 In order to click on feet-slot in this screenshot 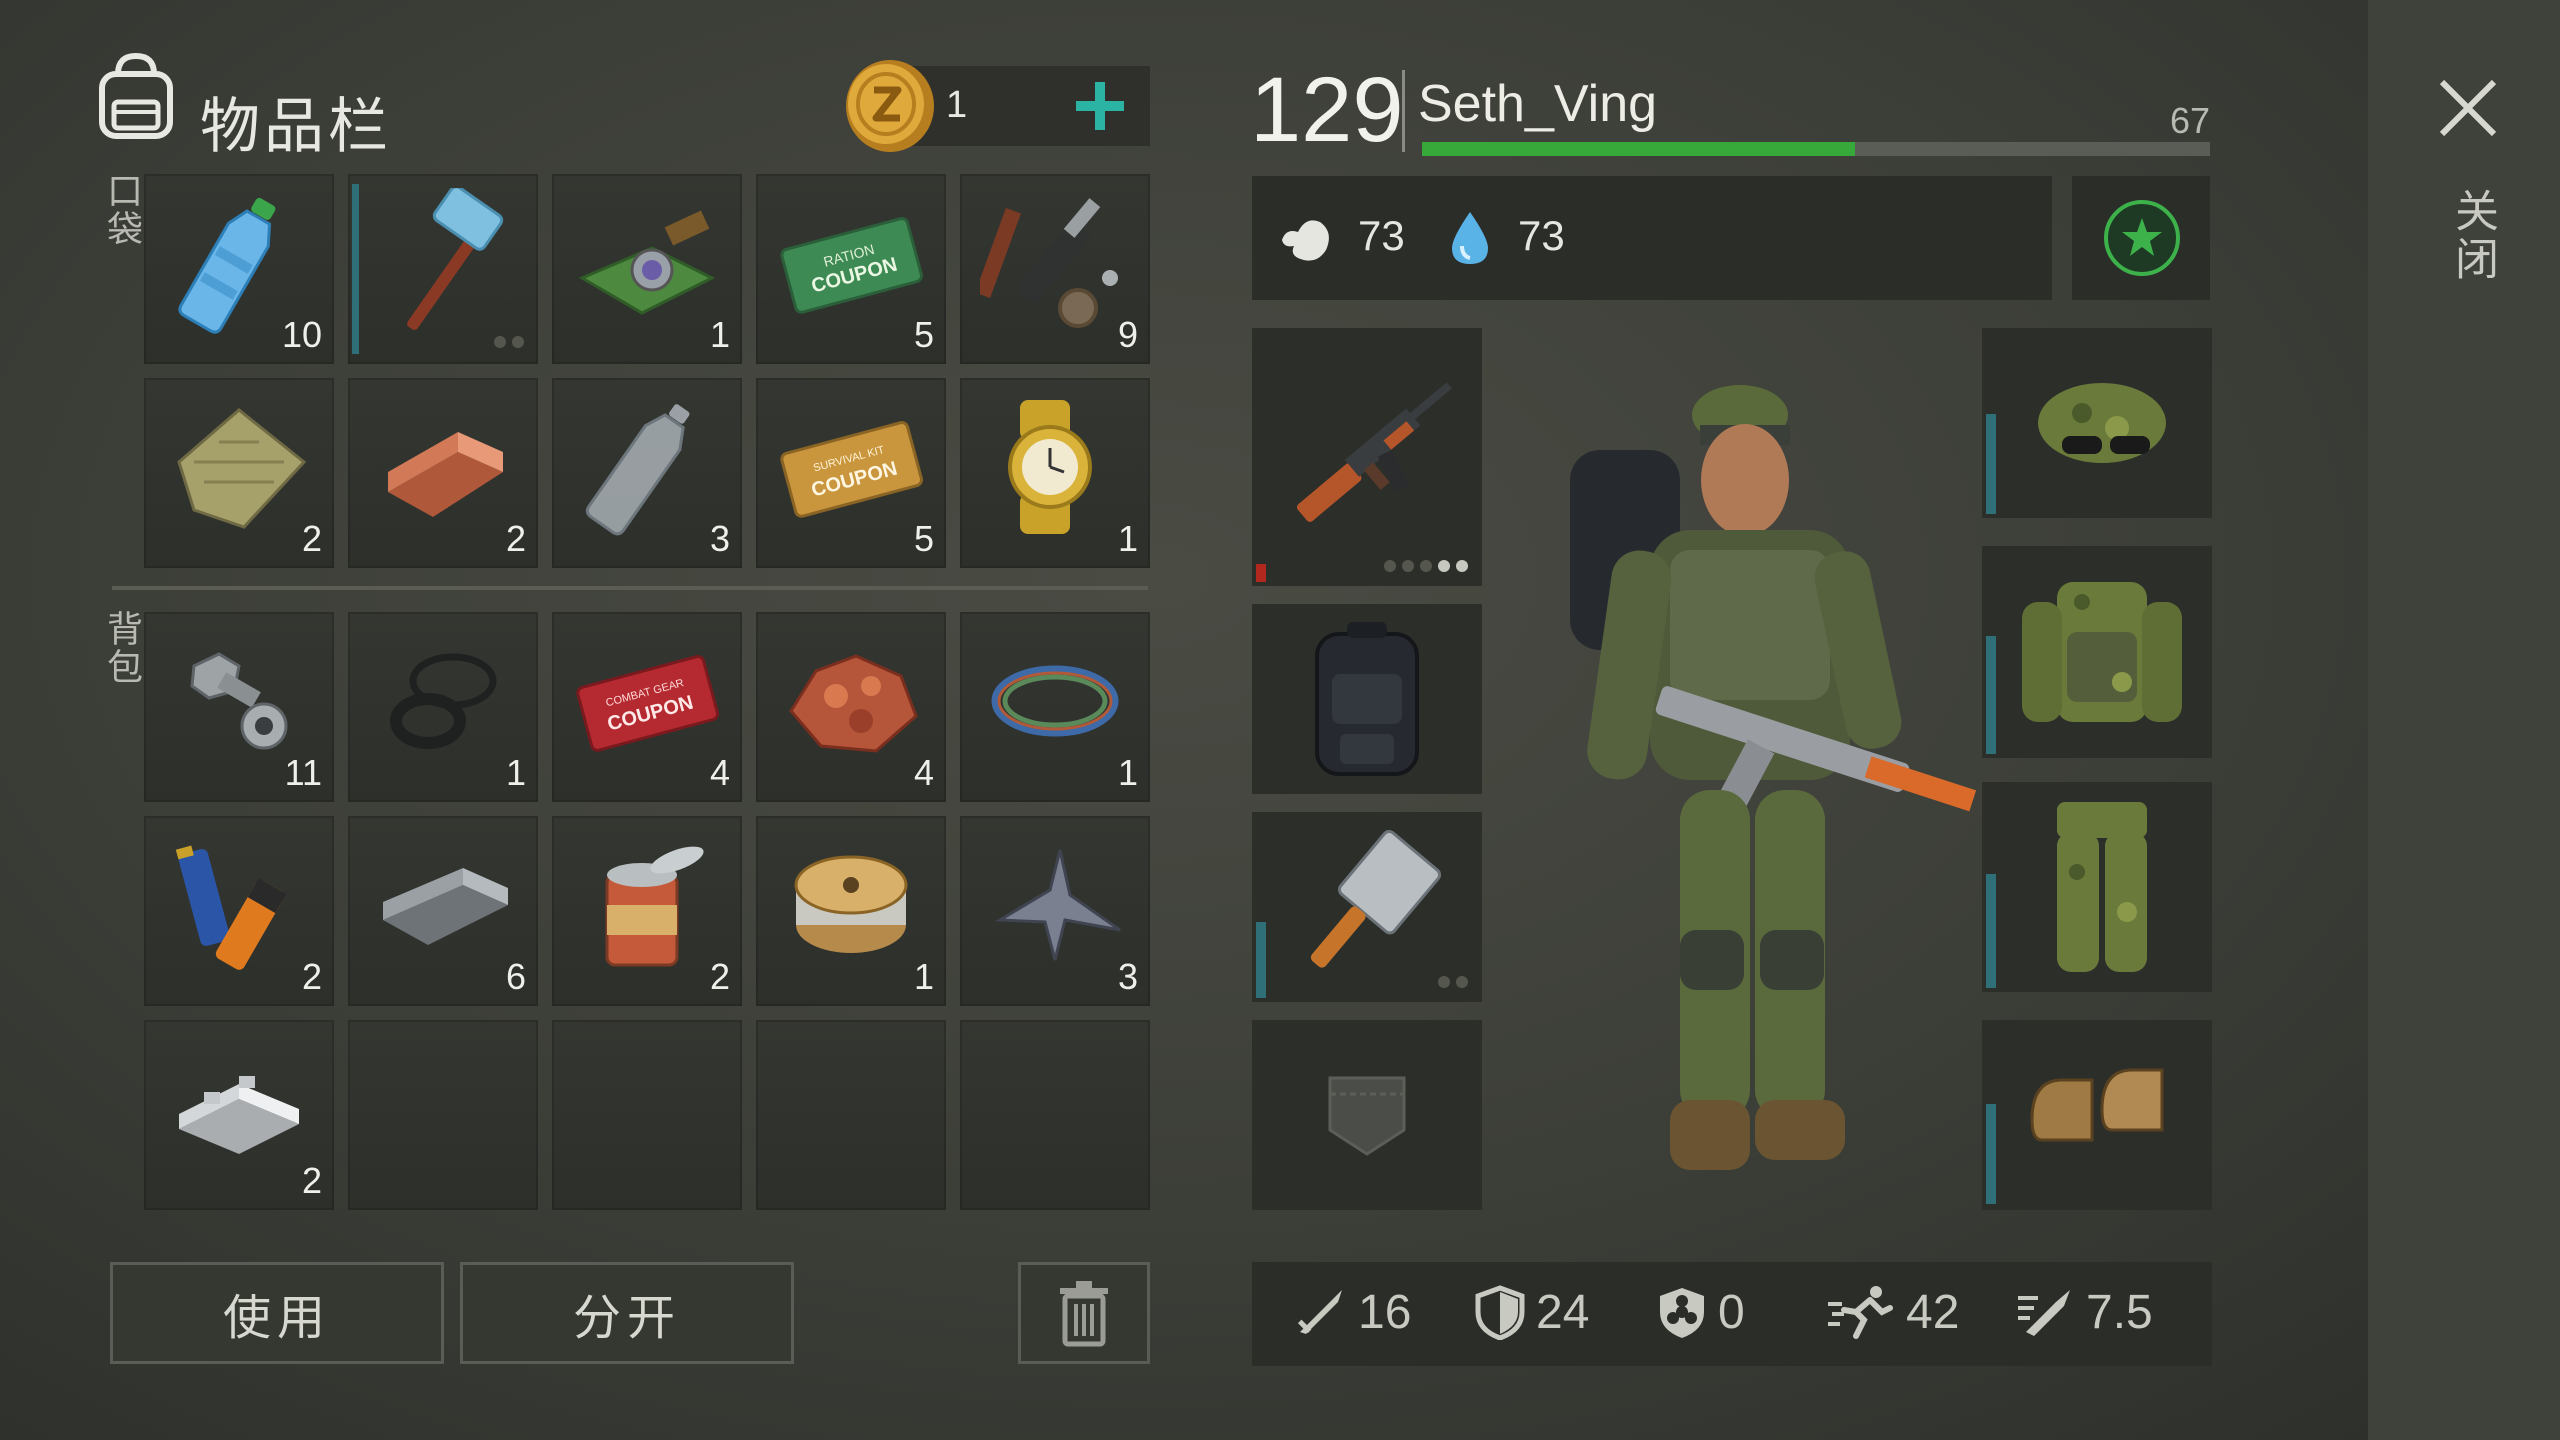, I will do `click(2097, 1115)`.